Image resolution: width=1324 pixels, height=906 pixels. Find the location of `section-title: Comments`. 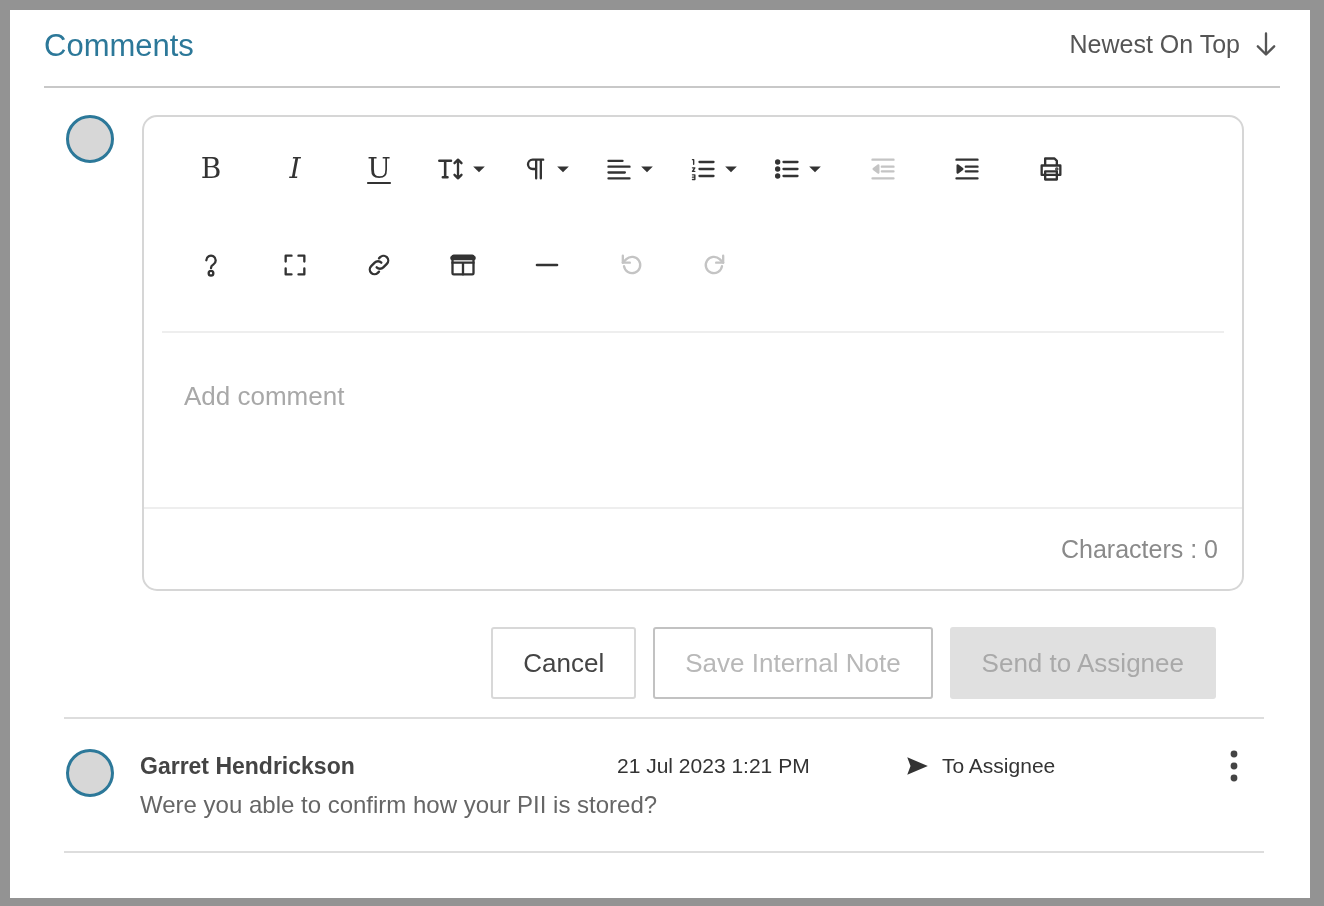

section-title: Comments is located at coordinates (119, 46).